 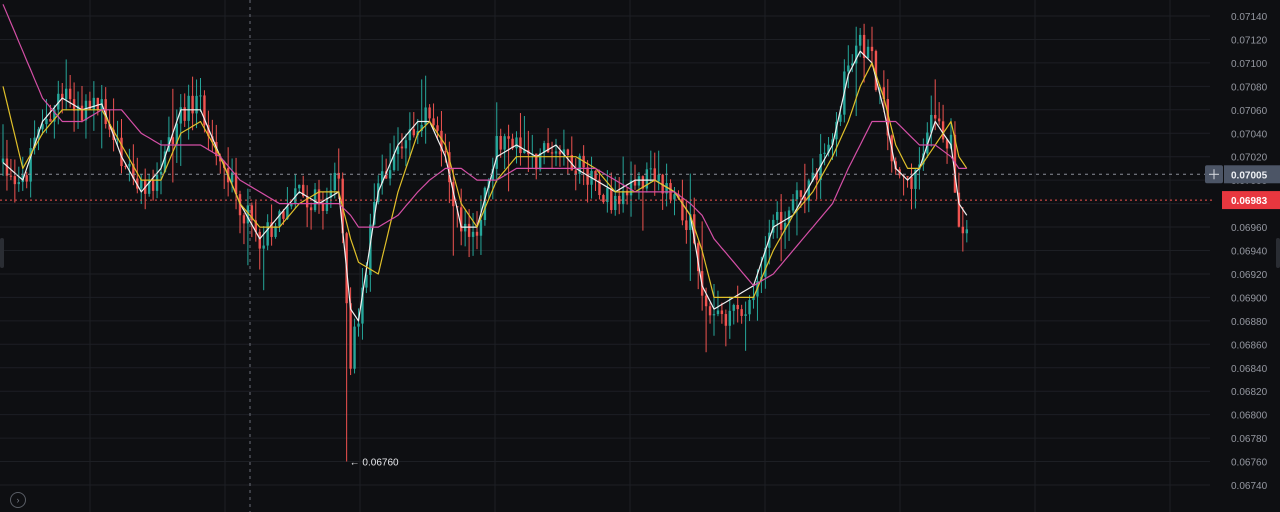 I want to click on price-tick-label-16: 0.07060, so click(x=1249, y=111).